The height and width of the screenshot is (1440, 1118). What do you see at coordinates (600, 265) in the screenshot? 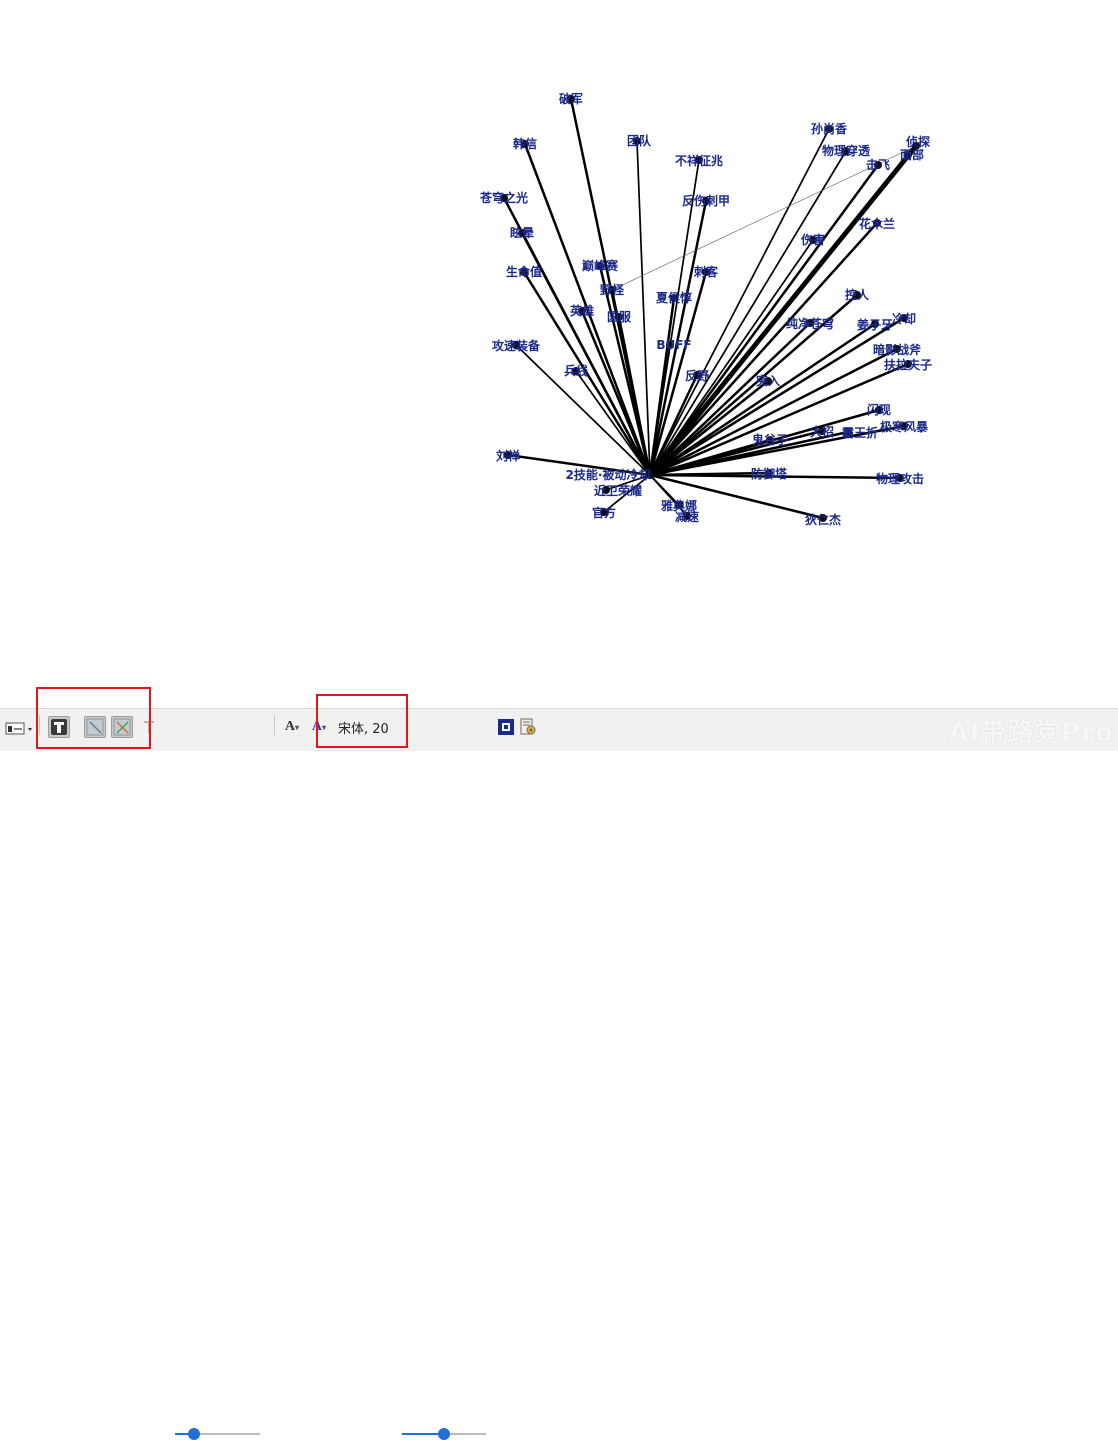
I see `graph-node: 巅峰赛` at bounding box center [600, 265].